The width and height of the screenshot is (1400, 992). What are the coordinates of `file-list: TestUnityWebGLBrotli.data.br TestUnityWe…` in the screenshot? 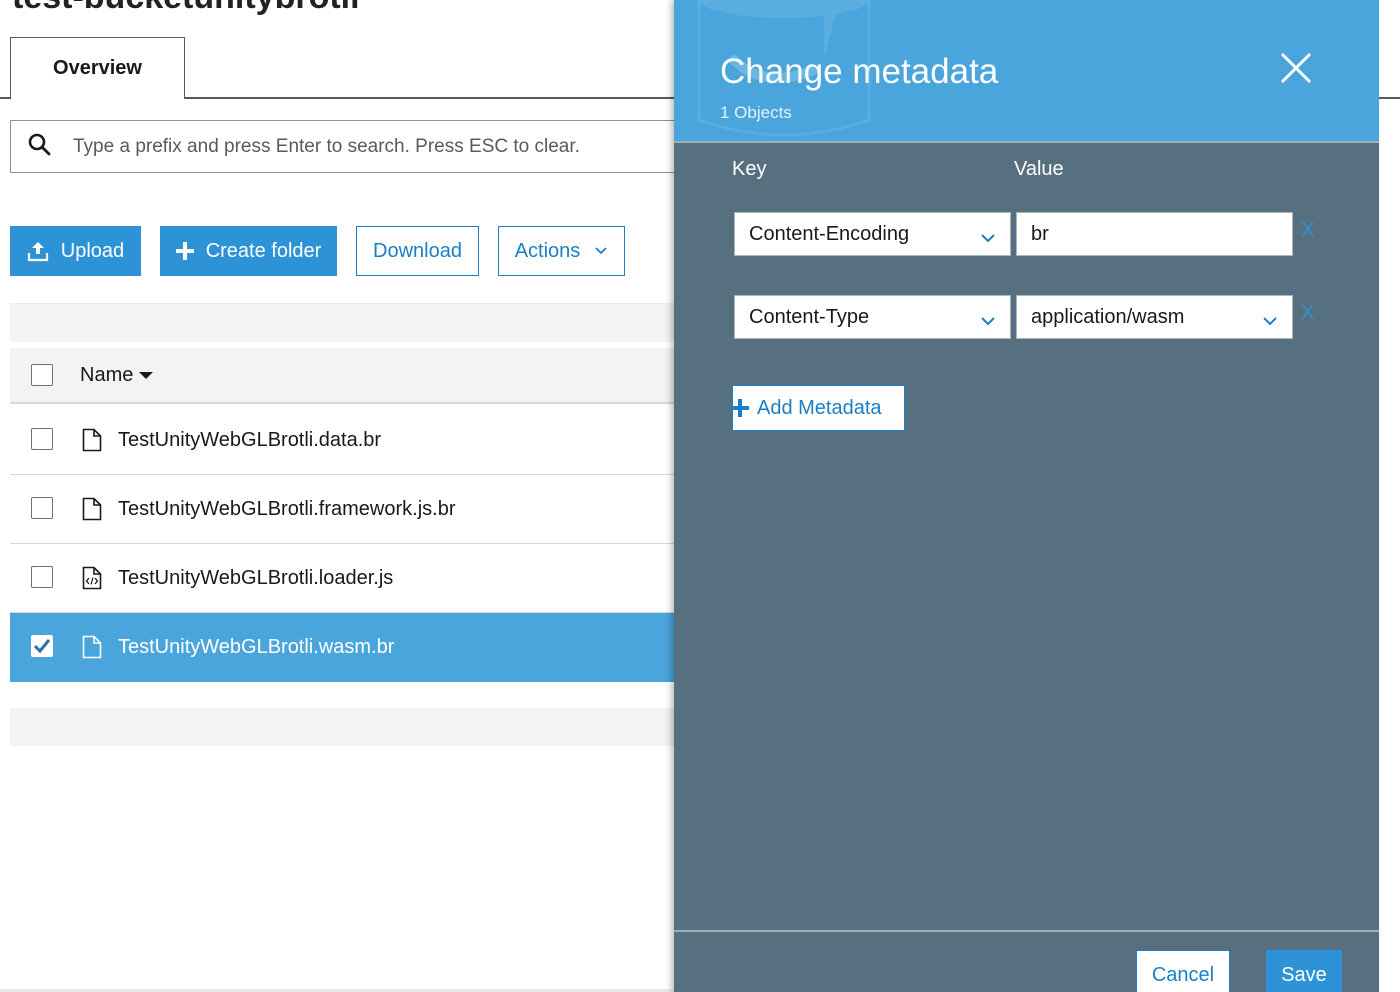 It's located at (350, 544).